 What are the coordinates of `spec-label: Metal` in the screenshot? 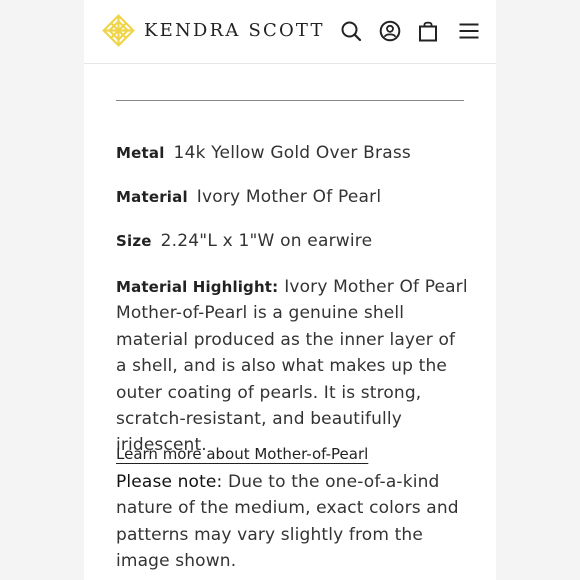 It's located at (140, 153).